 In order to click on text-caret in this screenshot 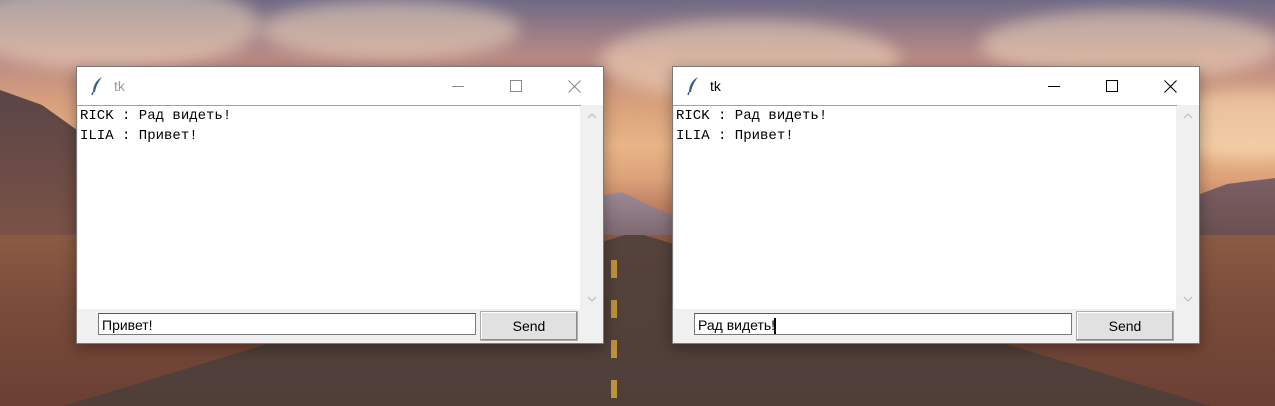, I will do `click(775, 326)`.